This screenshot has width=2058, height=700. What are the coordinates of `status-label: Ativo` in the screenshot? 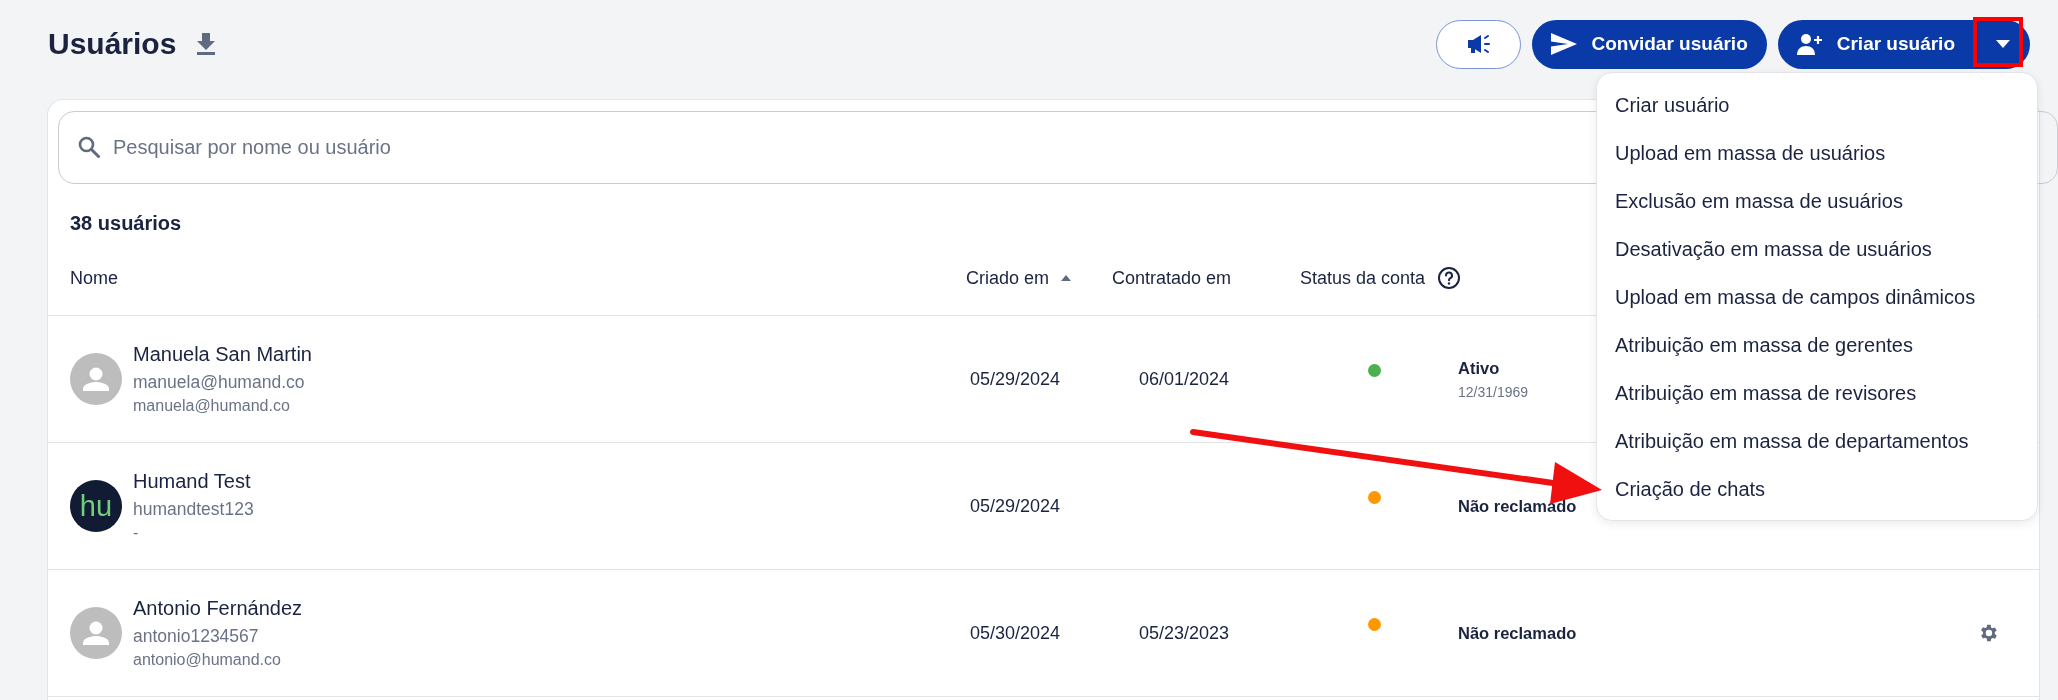 It's located at (1479, 368).